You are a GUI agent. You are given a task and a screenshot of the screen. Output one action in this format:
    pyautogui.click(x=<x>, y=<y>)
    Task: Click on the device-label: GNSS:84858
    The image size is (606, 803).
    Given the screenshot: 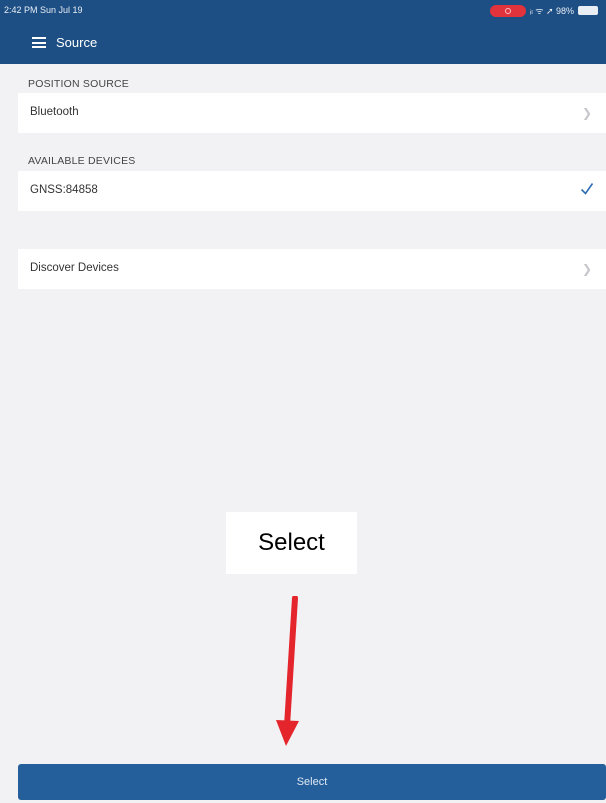 What is the action you would take?
    pyautogui.click(x=64, y=190)
    